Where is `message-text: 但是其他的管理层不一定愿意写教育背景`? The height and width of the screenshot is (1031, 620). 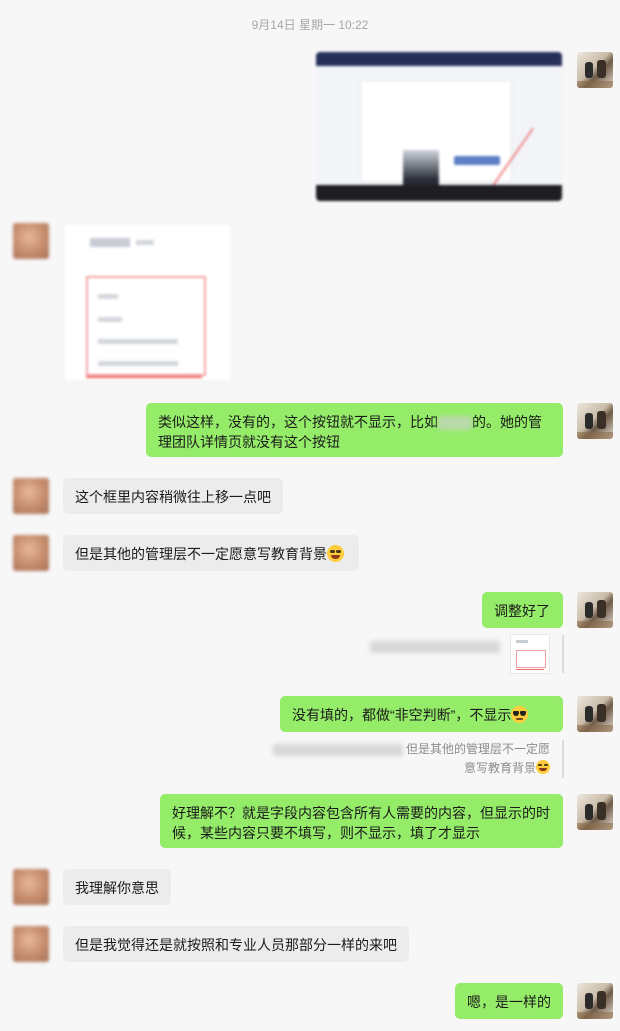 message-text: 但是其他的管理层不一定愿意写教育背景 is located at coordinates (201, 554).